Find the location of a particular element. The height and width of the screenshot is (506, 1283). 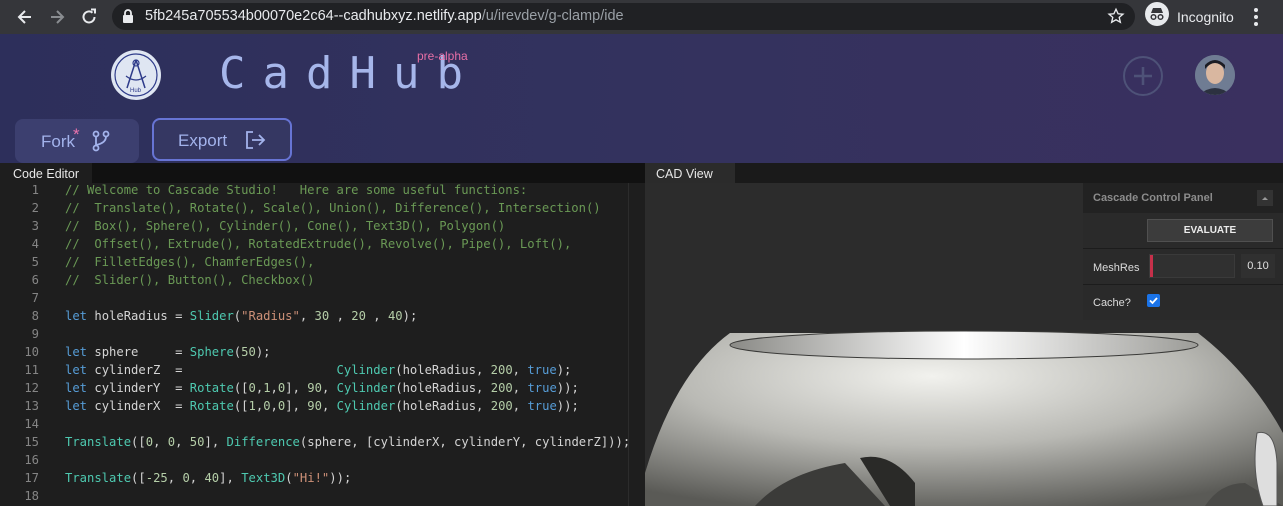

url-path: /u/irevdev/g-clamp/ide is located at coordinates (552, 16).